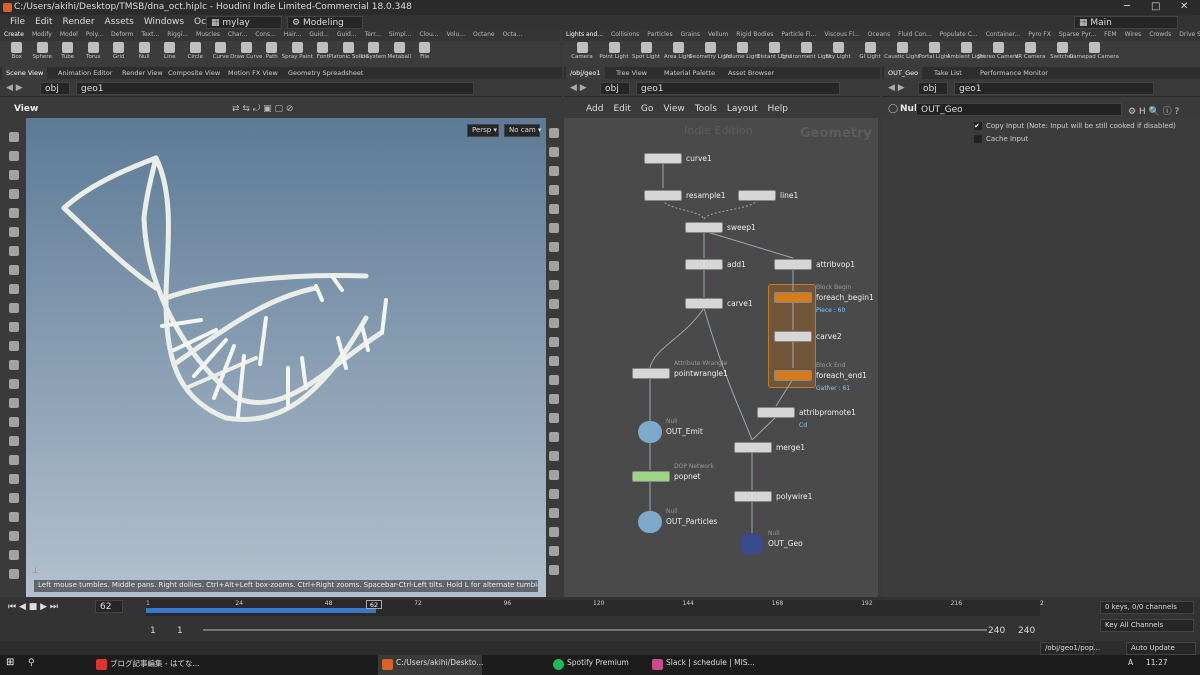 Image resolution: width=1200 pixels, height=675 pixels. I want to click on windows-start-icon: ⊞, so click(10, 662).